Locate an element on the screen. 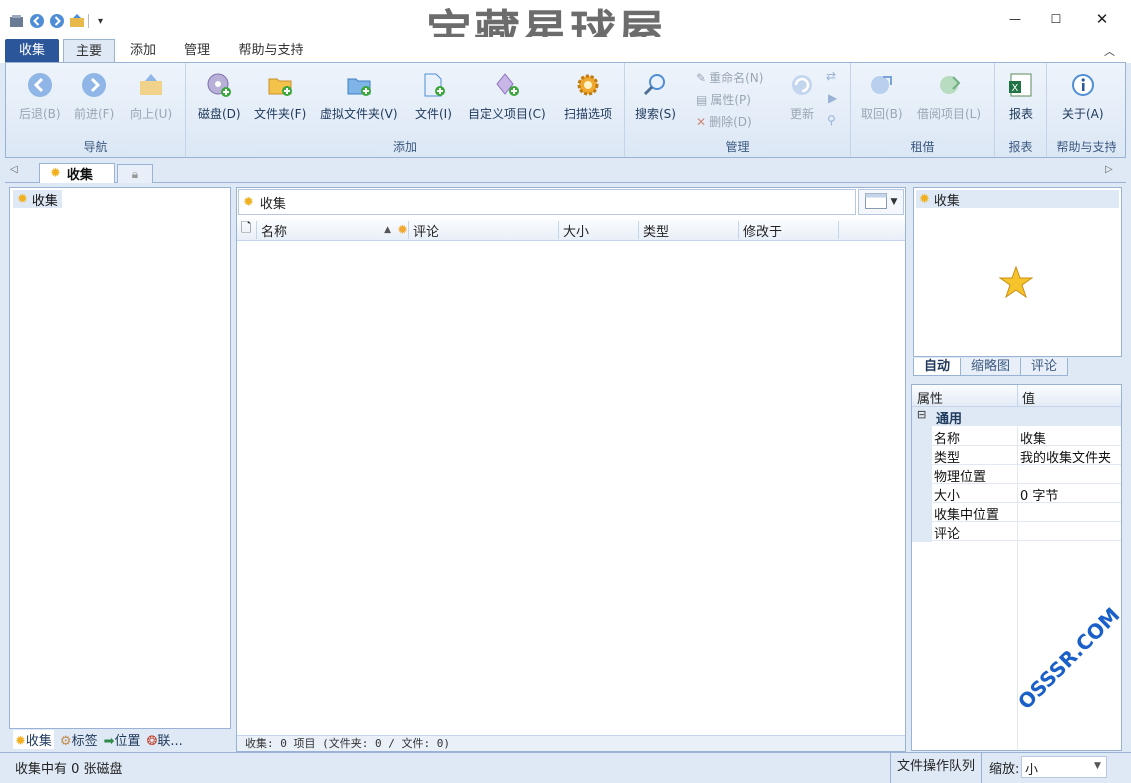  delete-icon: ✕ is located at coordinates (701, 121).